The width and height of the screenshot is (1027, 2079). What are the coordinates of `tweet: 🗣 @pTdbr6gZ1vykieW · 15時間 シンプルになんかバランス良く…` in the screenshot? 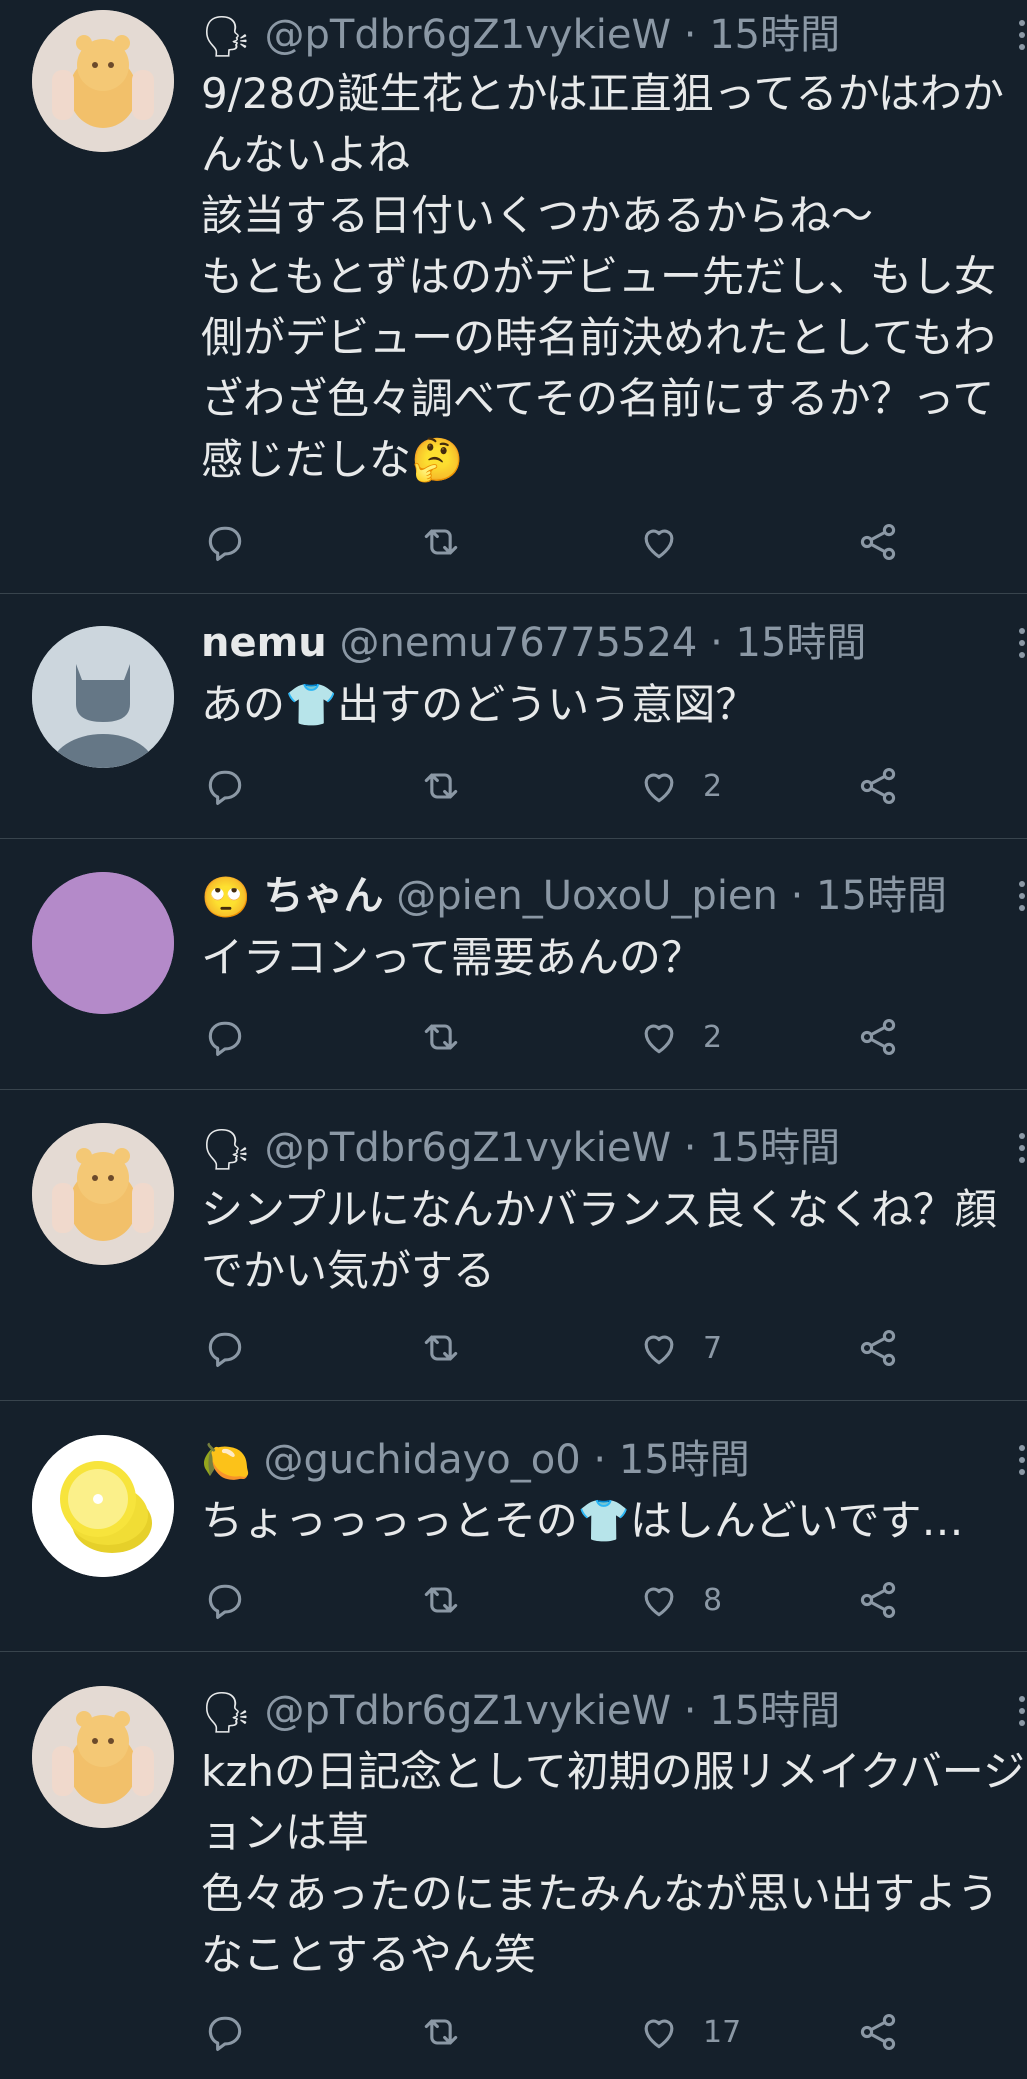 It's located at (513, 1245).